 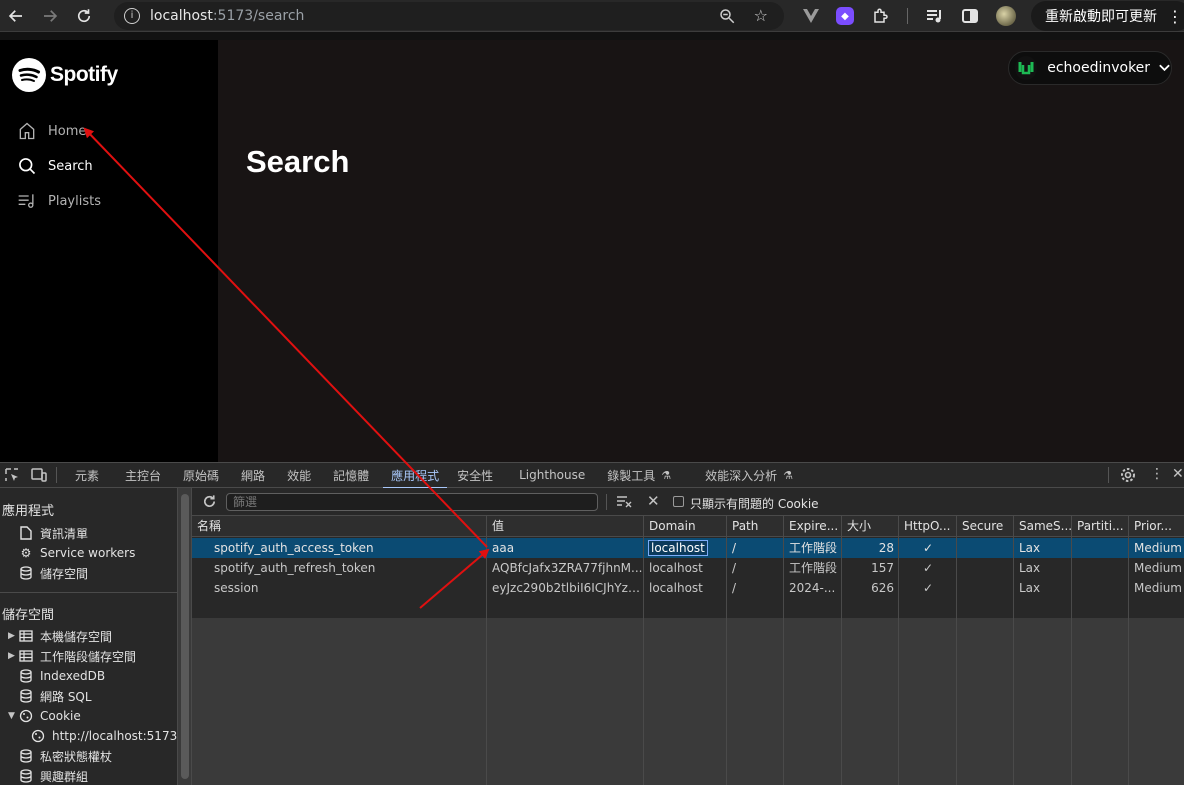 What do you see at coordinates (1128, 476) in the screenshot?
I see `settings-gear-icon` at bounding box center [1128, 476].